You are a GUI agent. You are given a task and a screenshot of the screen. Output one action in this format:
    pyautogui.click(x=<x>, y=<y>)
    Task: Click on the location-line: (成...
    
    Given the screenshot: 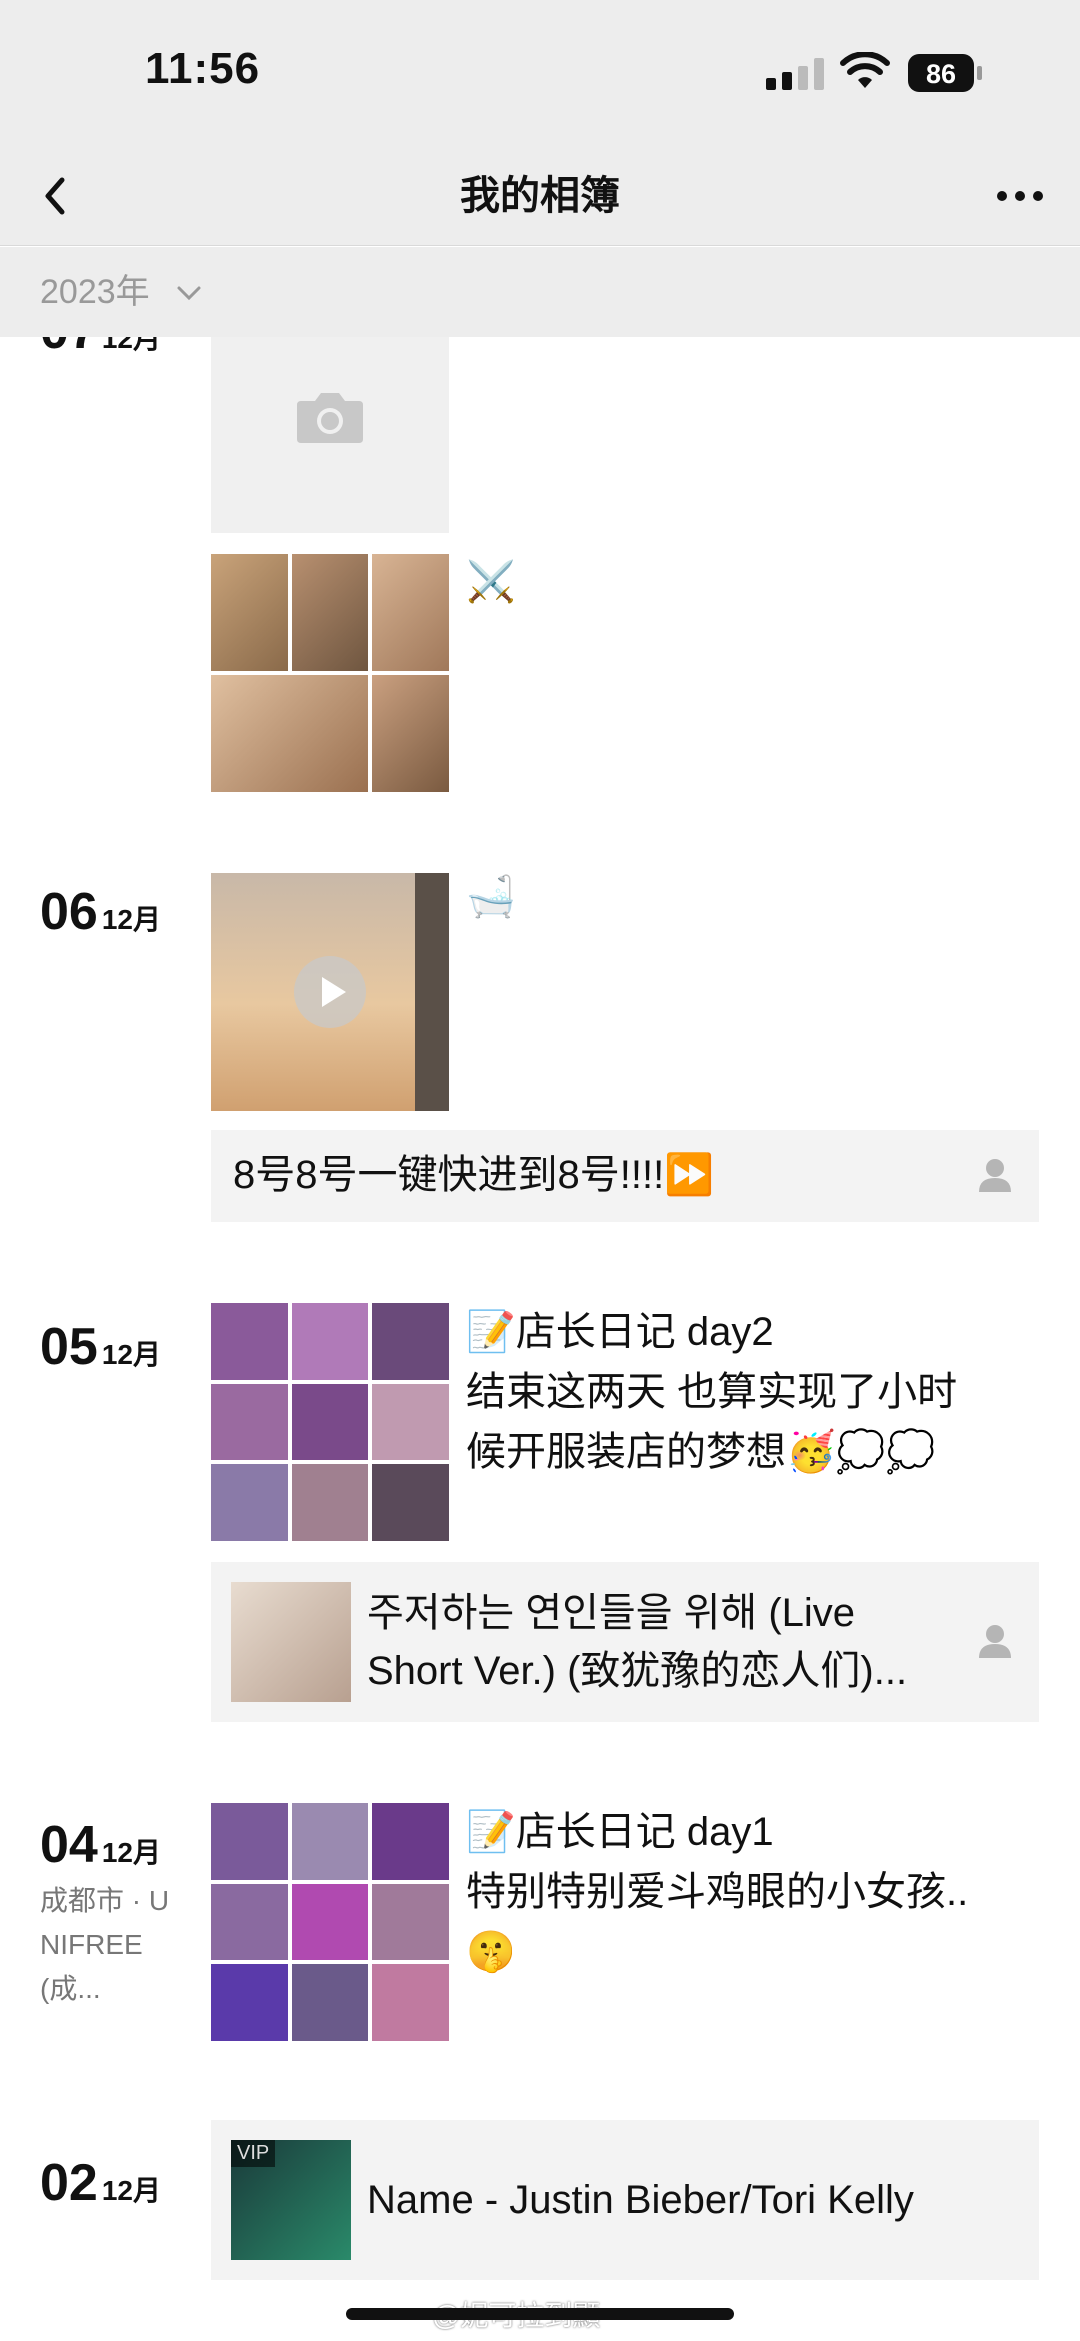 What is the action you would take?
    pyautogui.click(x=70, y=1988)
    